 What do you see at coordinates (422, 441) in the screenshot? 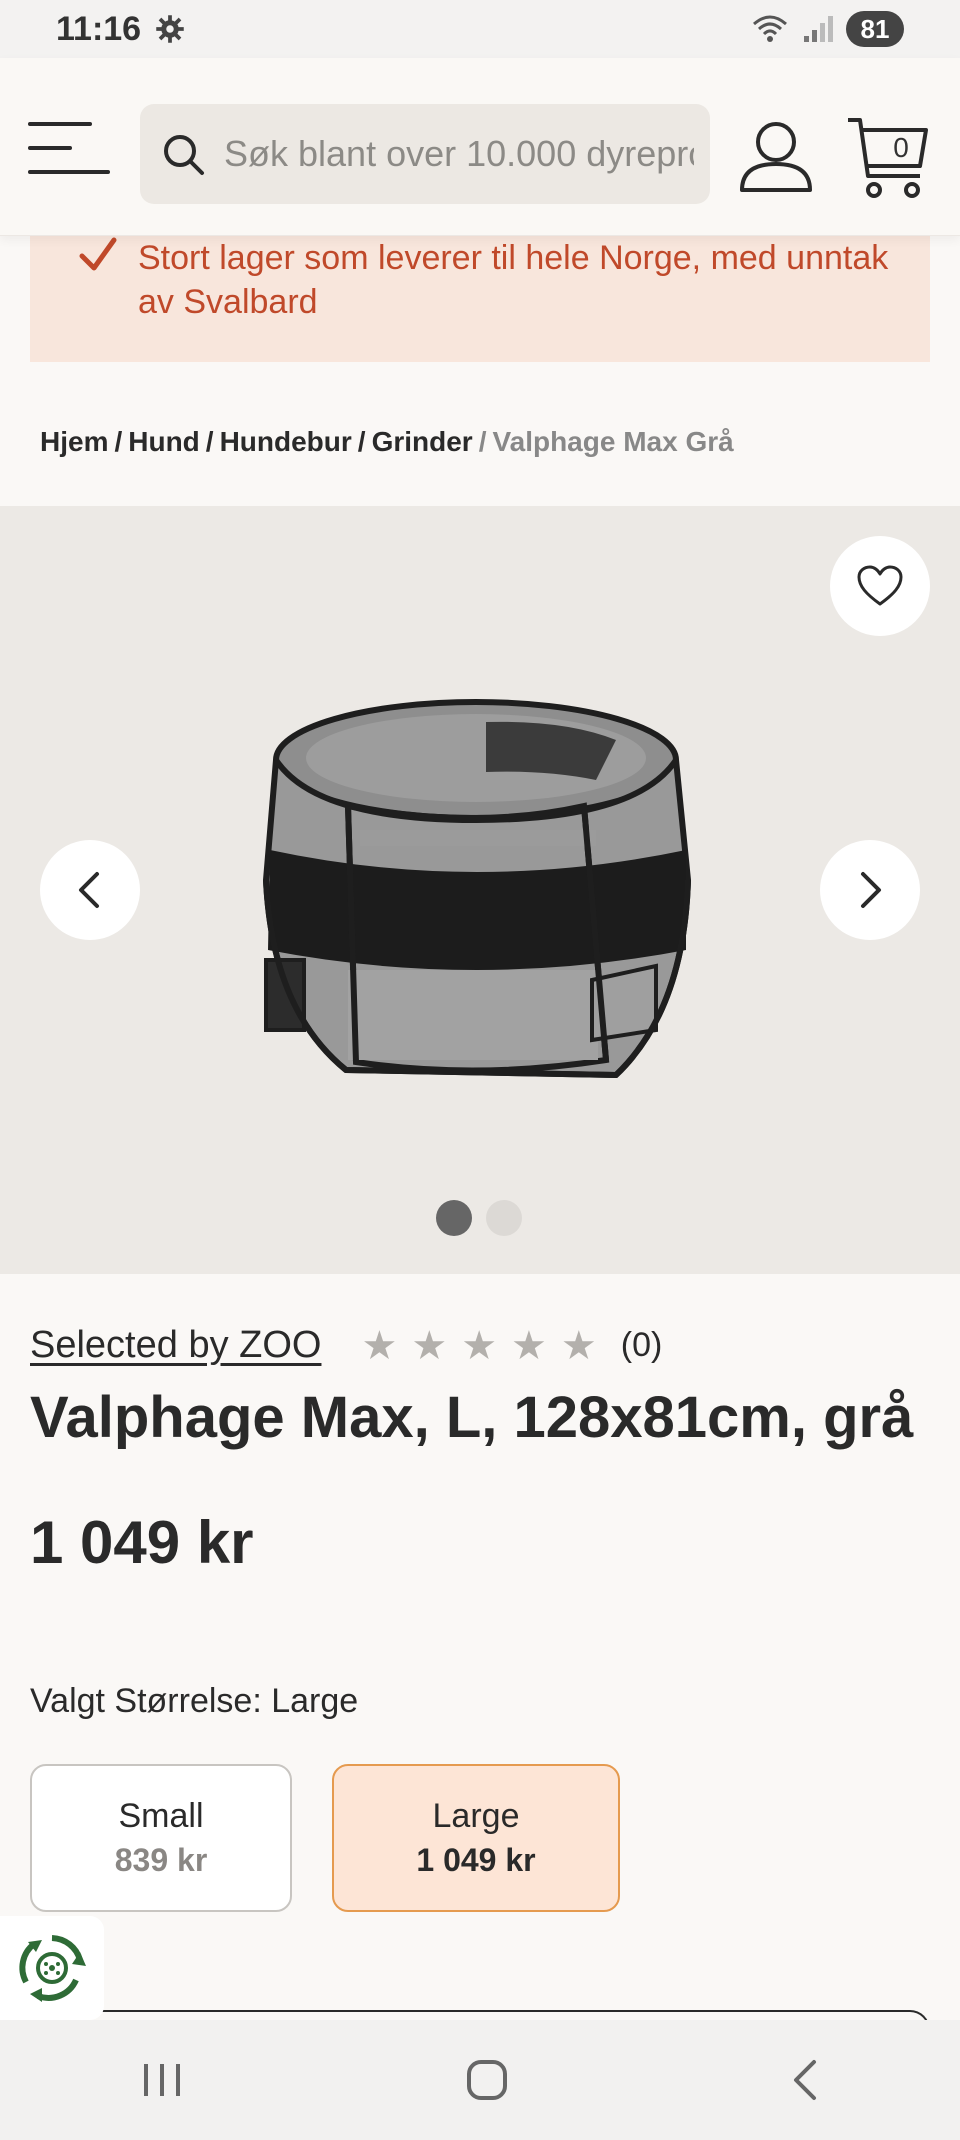
I see `breadcrumb-item-grinder: Grinder` at bounding box center [422, 441].